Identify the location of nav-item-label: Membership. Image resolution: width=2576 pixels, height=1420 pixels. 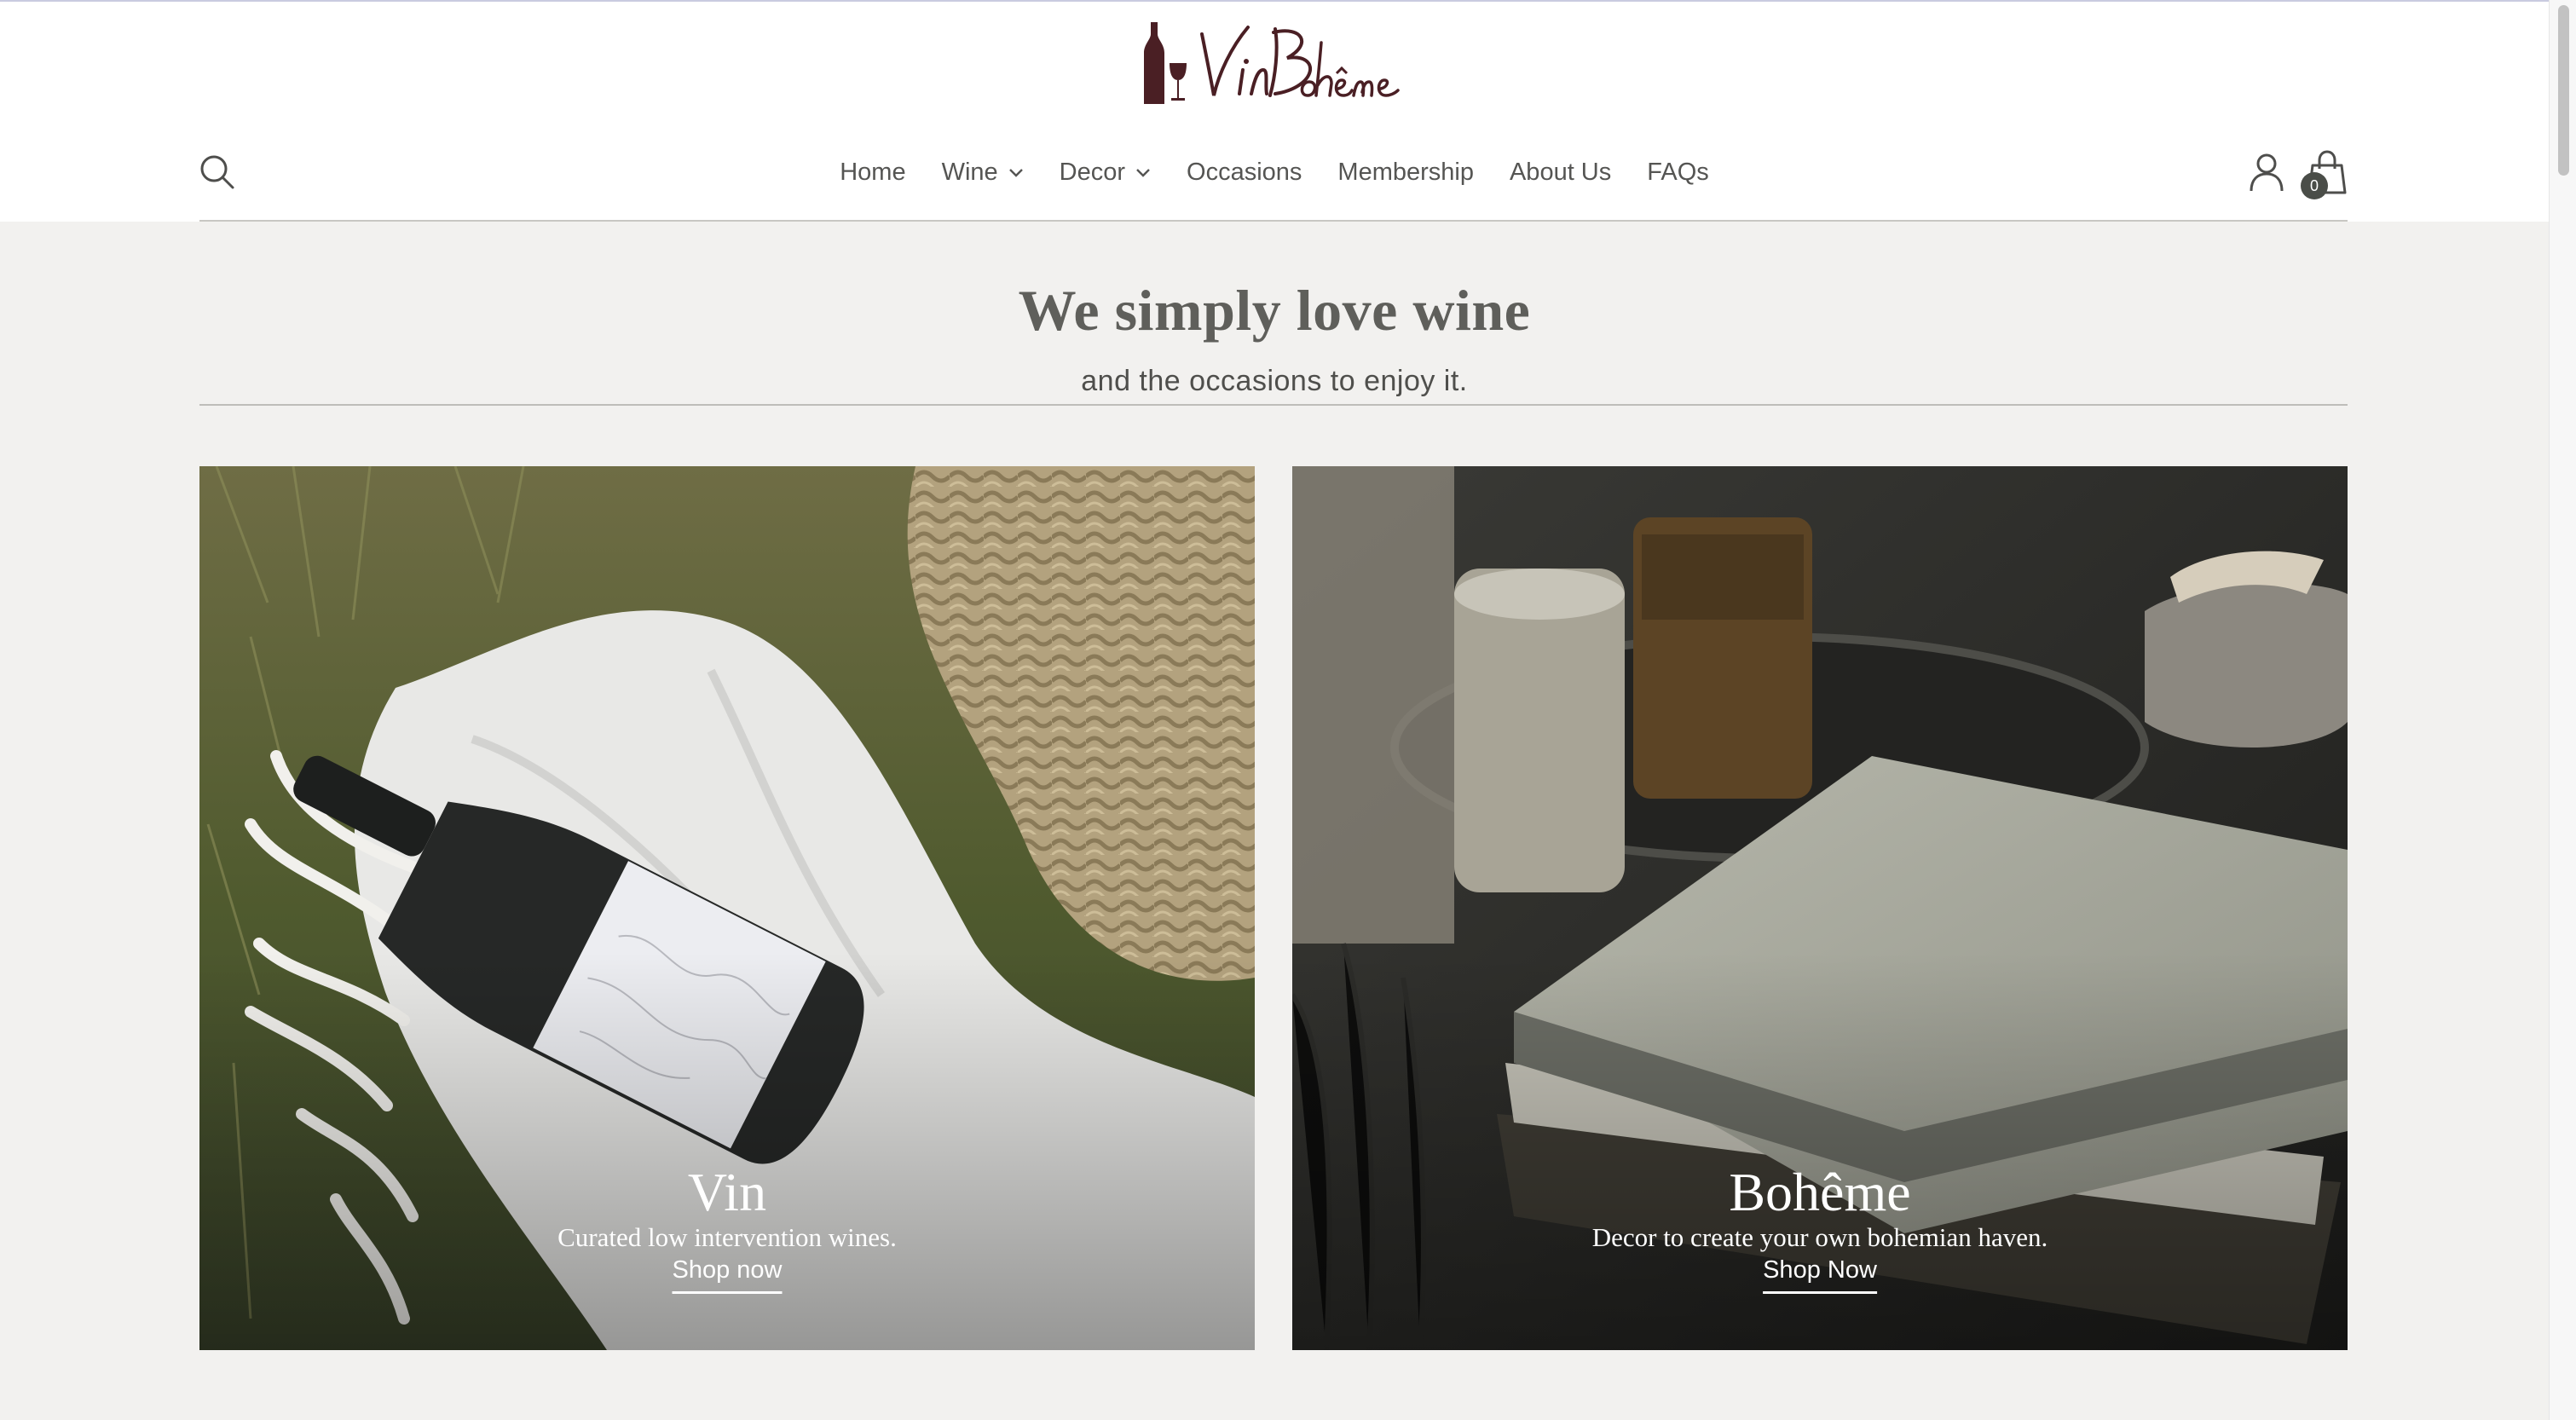
(1405, 172).